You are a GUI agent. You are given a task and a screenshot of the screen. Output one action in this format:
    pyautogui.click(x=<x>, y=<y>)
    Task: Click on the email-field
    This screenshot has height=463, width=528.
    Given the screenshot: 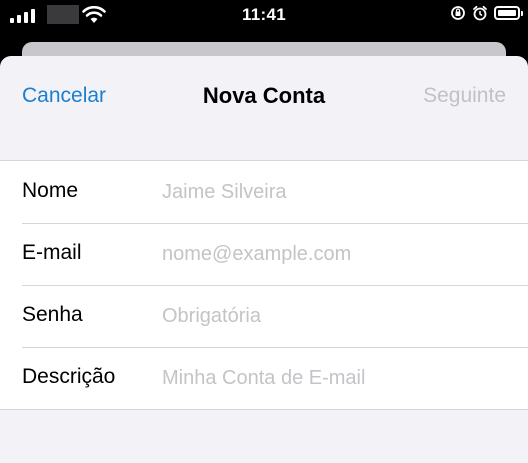 What is the action you would take?
    pyautogui.click(x=337, y=254)
    